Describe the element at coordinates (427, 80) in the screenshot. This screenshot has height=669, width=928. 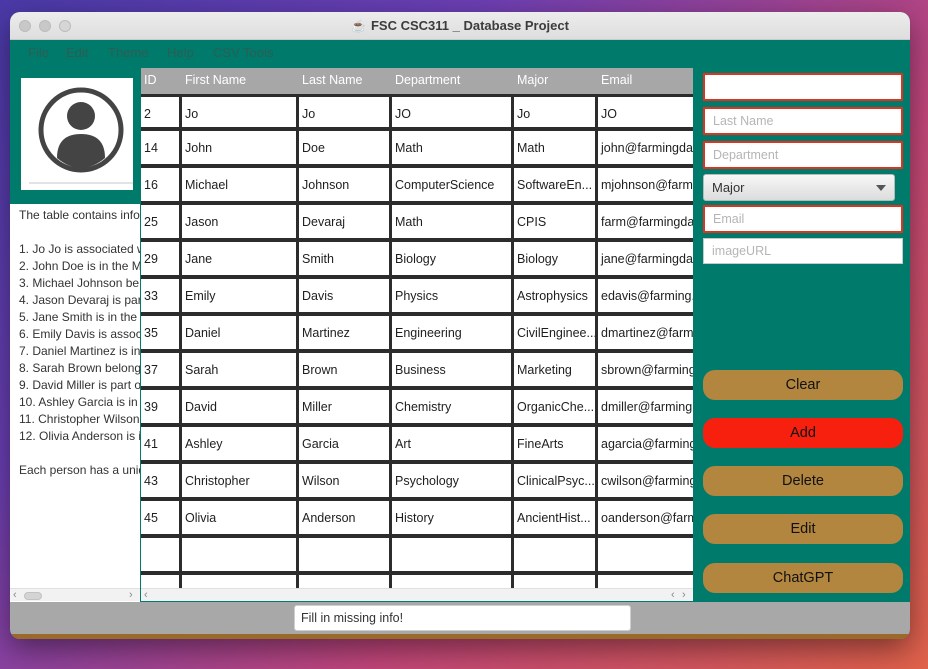
I see `column-header-department: Department` at that location.